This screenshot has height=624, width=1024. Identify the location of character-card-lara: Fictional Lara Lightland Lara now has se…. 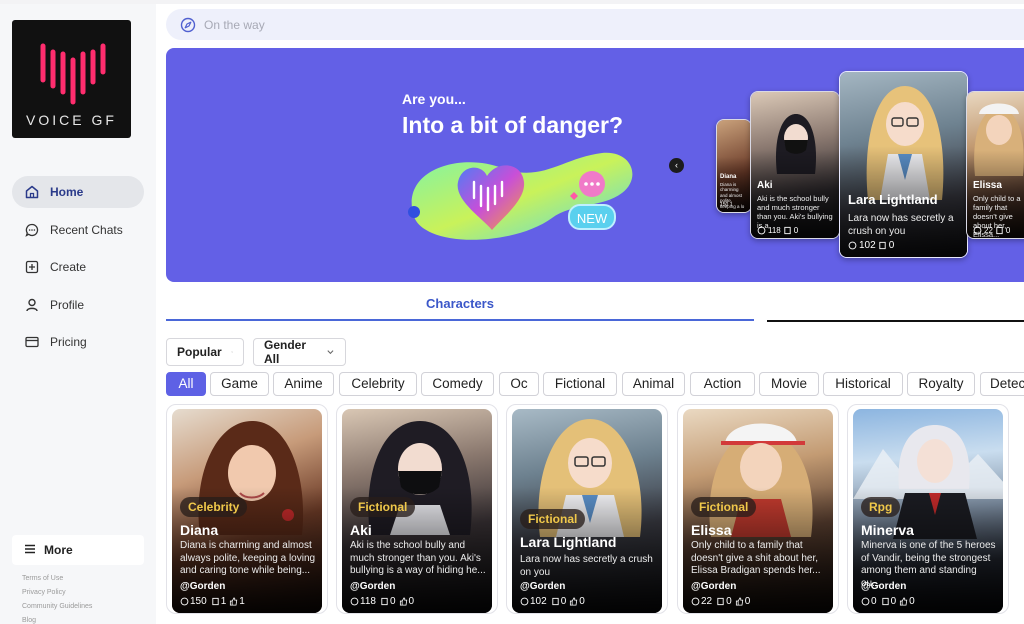
(587, 509).